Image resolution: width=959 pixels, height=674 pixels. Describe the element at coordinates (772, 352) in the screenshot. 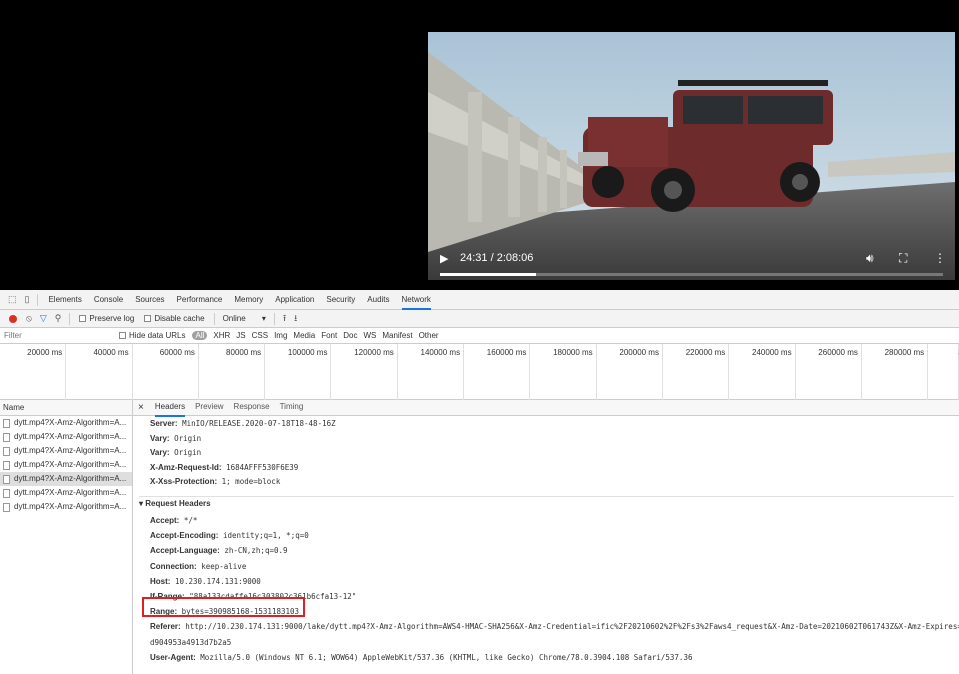

I see `timeline-tick-label: 240000 ms` at that location.